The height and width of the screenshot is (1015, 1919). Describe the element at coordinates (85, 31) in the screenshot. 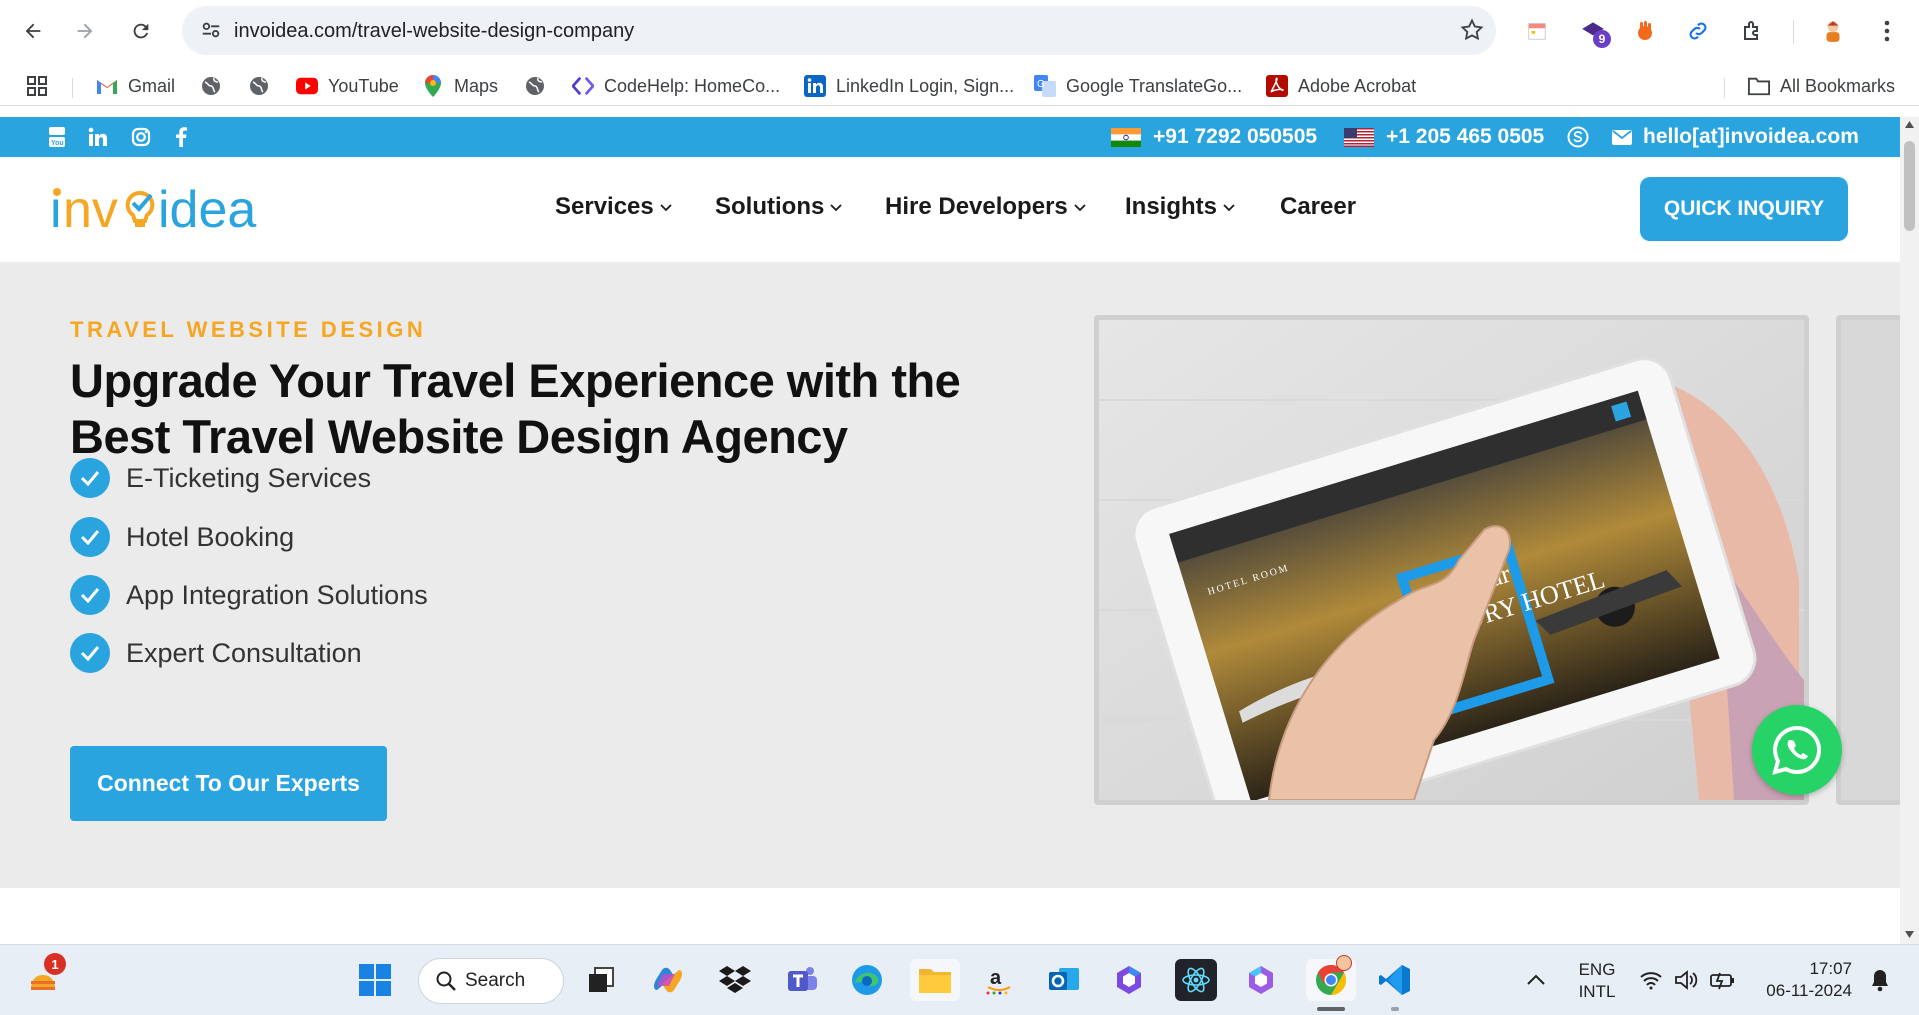

I see `forward-button` at that location.